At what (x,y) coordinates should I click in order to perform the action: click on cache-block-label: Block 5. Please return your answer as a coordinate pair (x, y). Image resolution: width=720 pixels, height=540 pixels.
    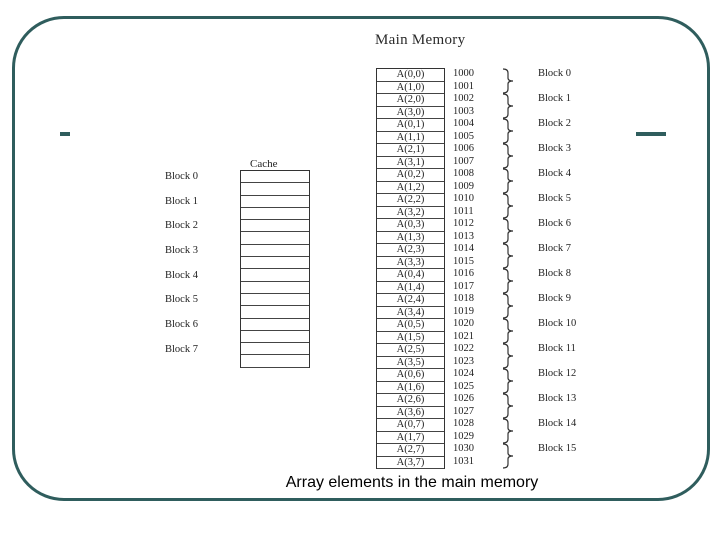
    Looking at the image, I should click on (181, 300).